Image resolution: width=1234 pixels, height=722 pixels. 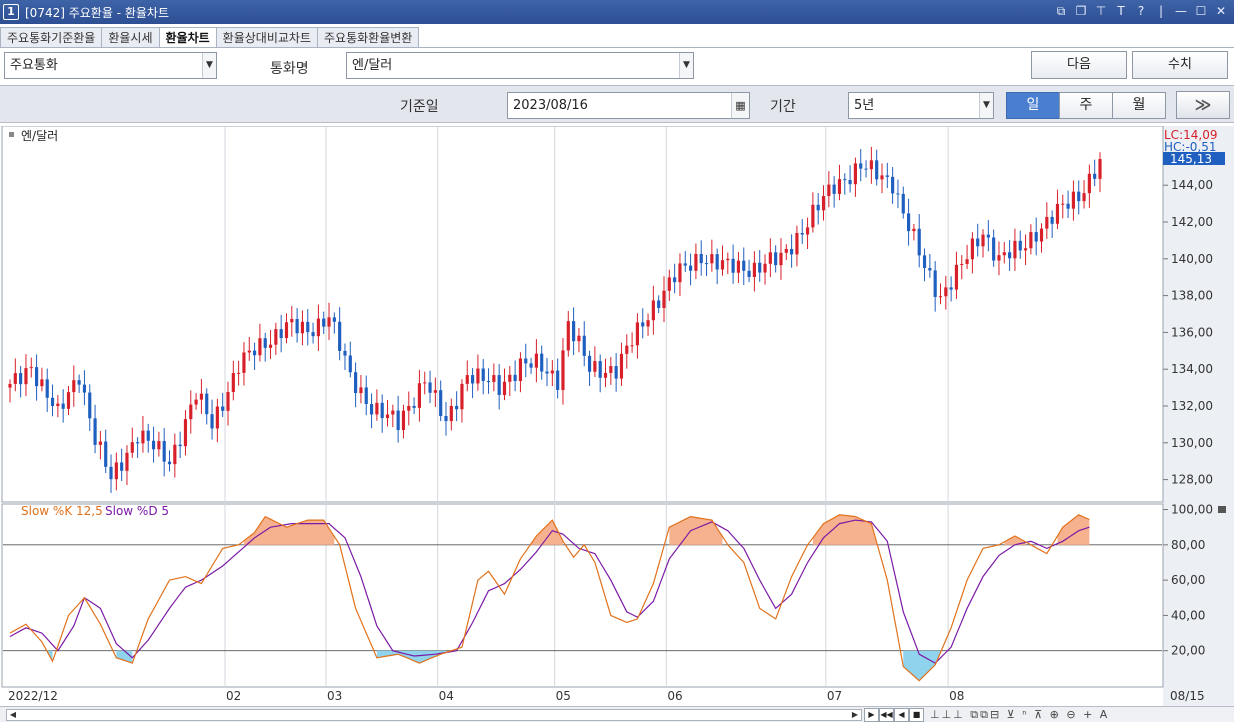 I want to click on x-tick-label: 06, so click(x=674, y=696).